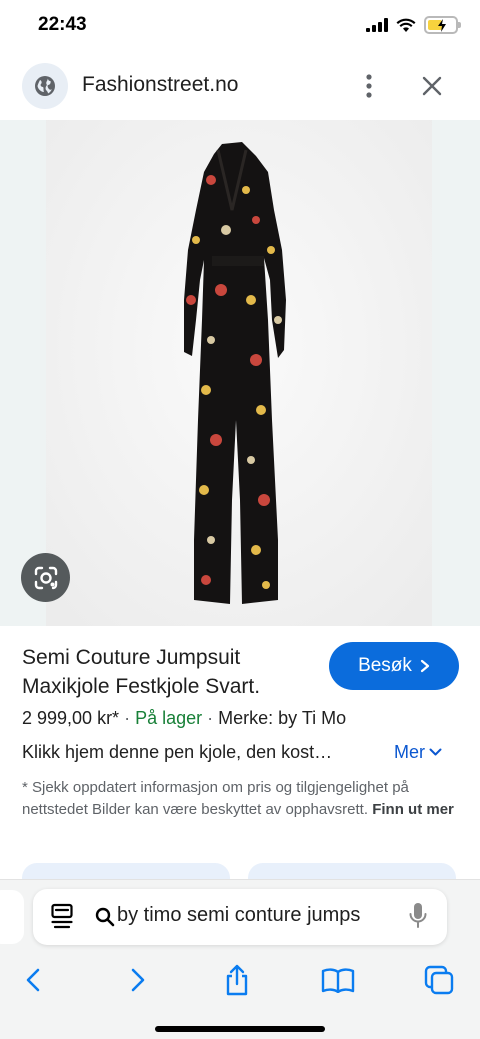 The width and height of the screenshot is (480, 1039). I want to click on forward-button, so click(138, 980).